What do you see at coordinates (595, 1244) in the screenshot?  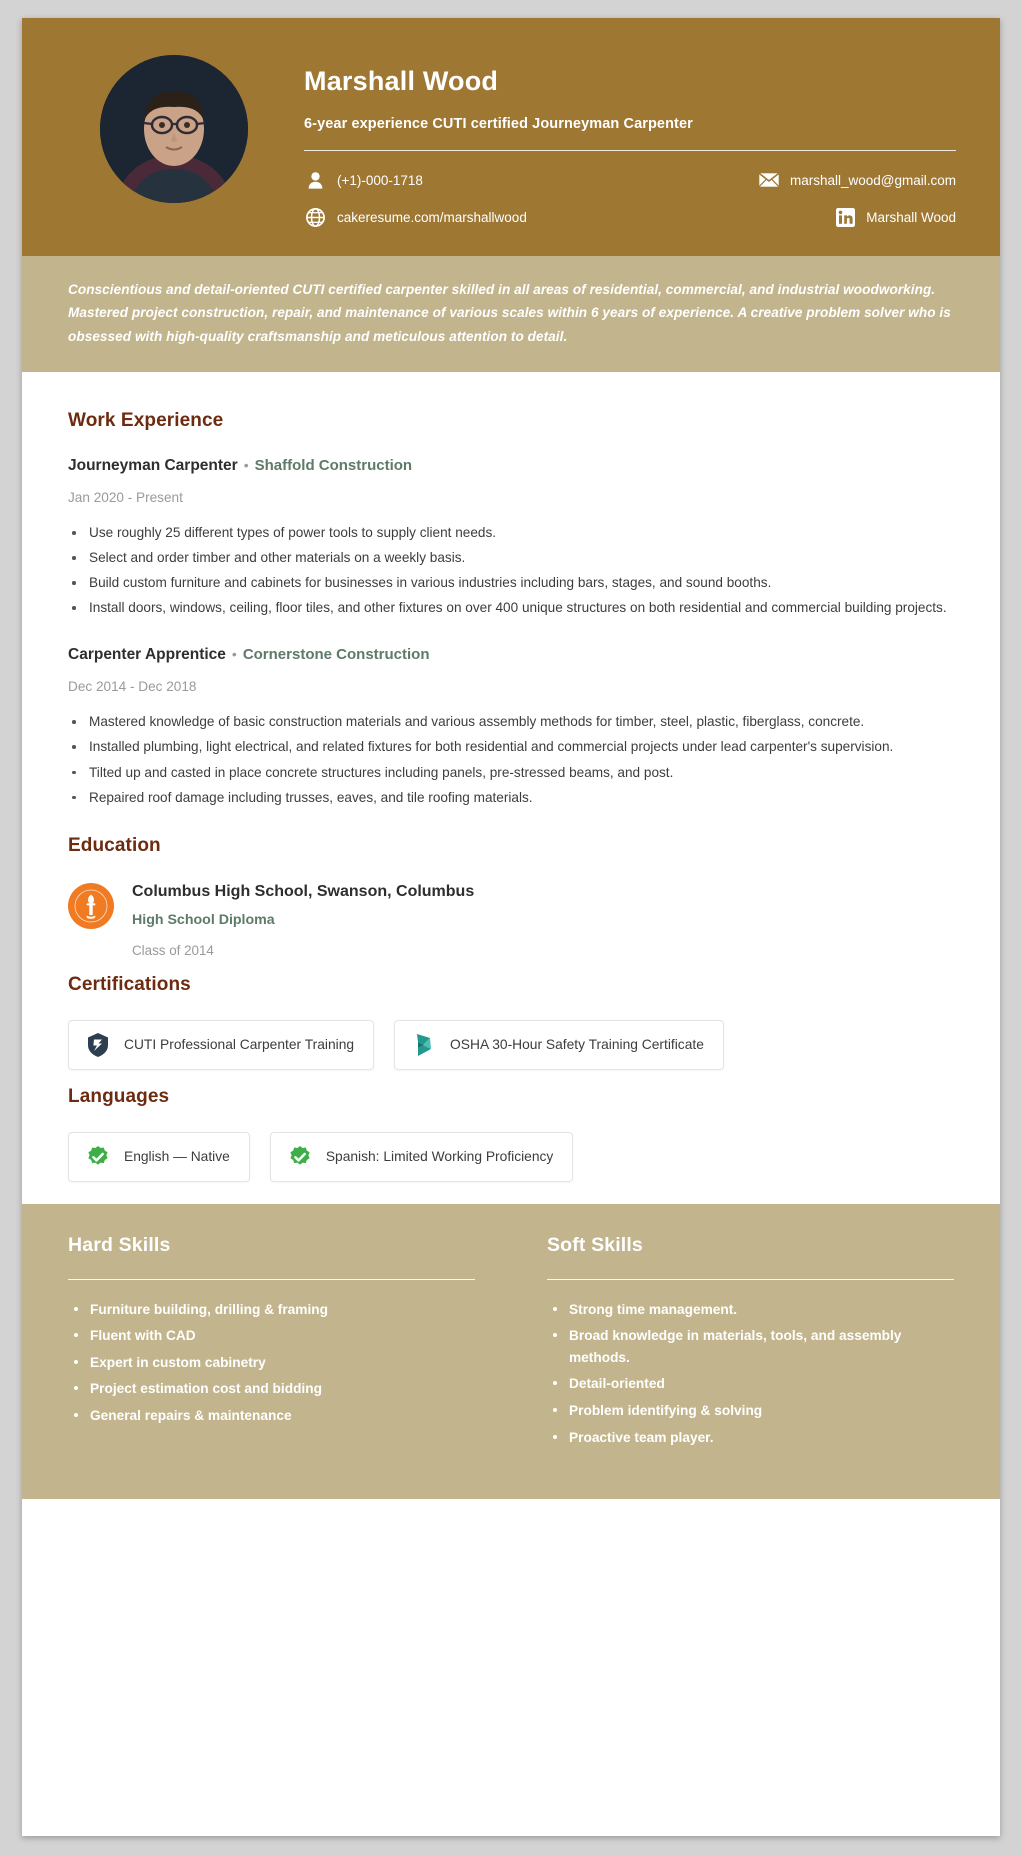 I see `section-title-soft-skills: Soft Skills` at bounding box center [595, 1244].